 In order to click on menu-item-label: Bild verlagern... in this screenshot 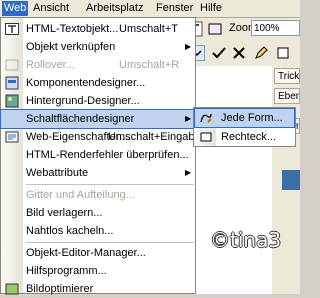, I will do `click(64, 213)`.